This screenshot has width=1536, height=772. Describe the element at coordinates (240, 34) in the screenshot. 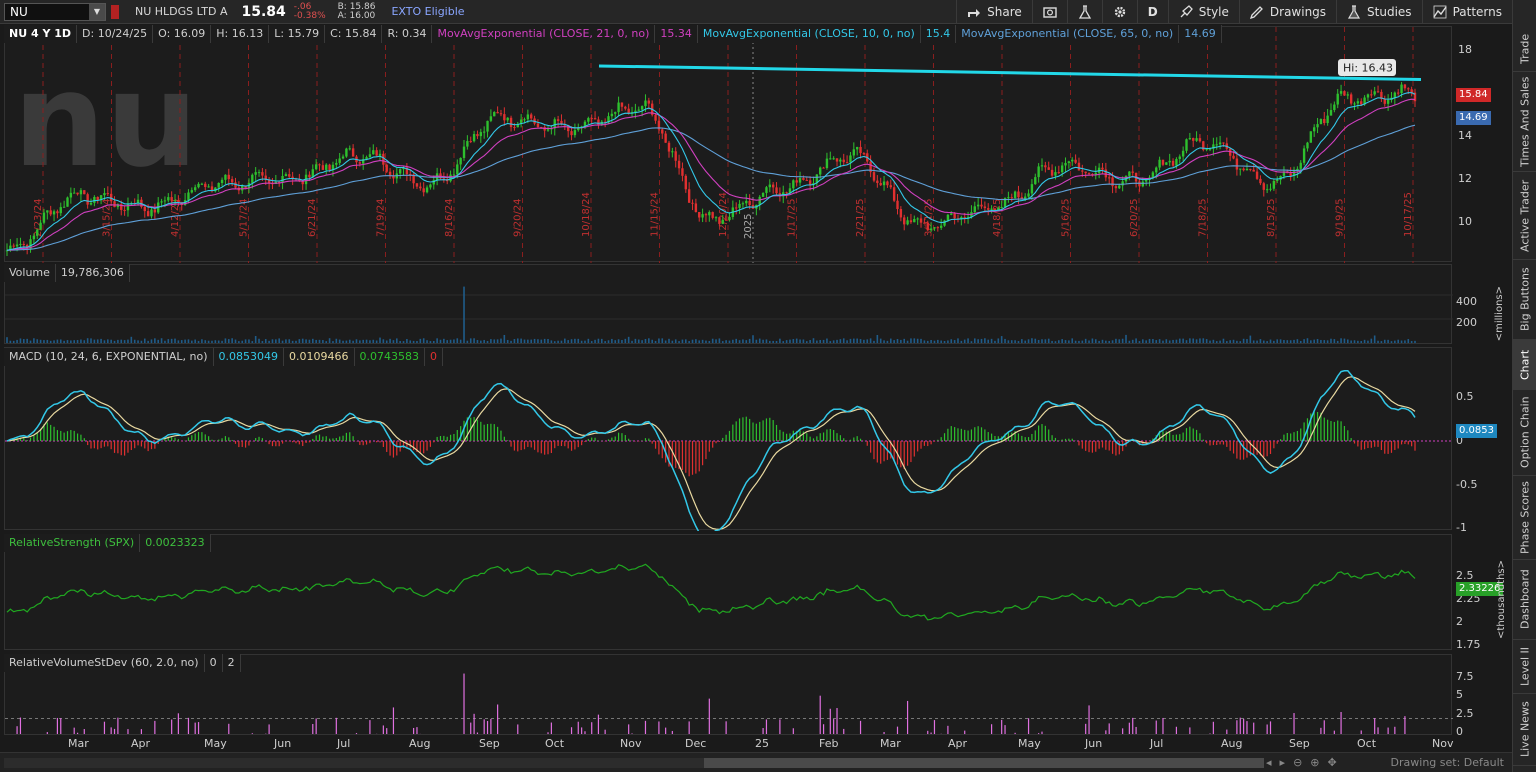

I see `ohlc-high: H: 16.13` at that location.